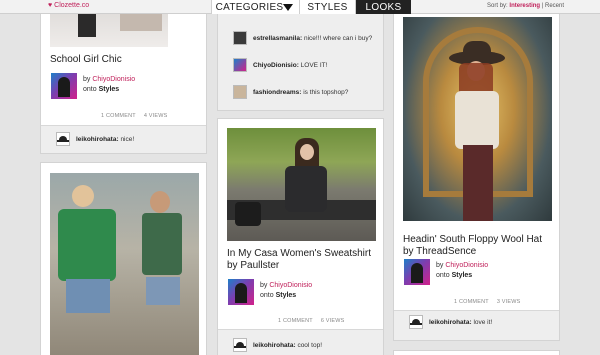 The image size is (600, 355). I want to click on tab-looks: LOOKS, so click(383, 7).